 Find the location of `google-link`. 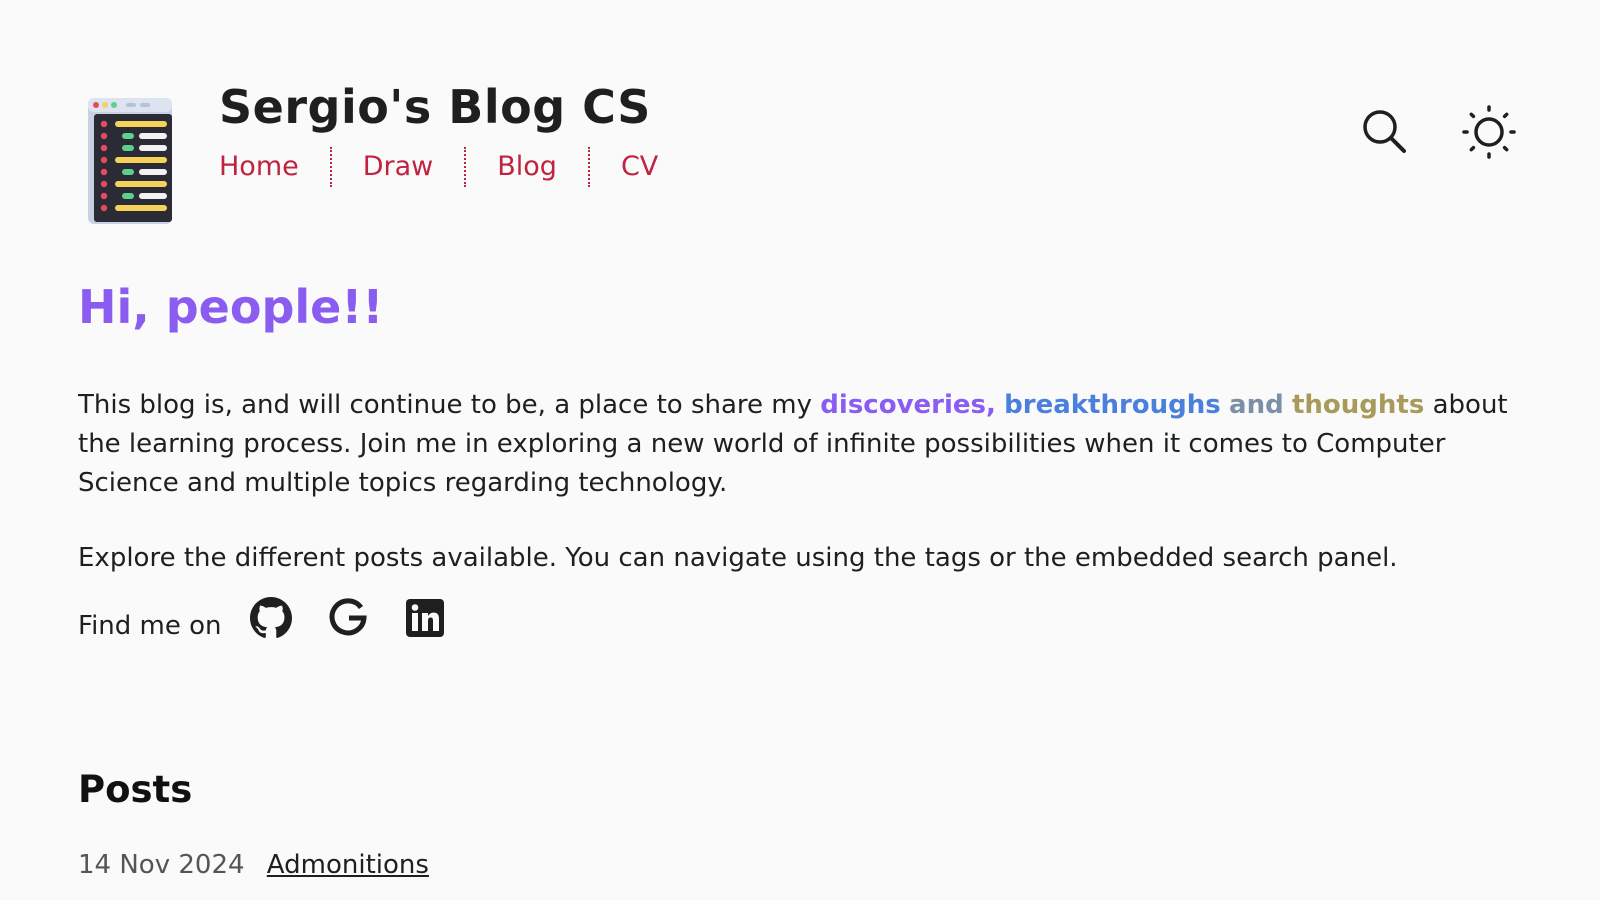

google-link is located at coordinates (348, 618).